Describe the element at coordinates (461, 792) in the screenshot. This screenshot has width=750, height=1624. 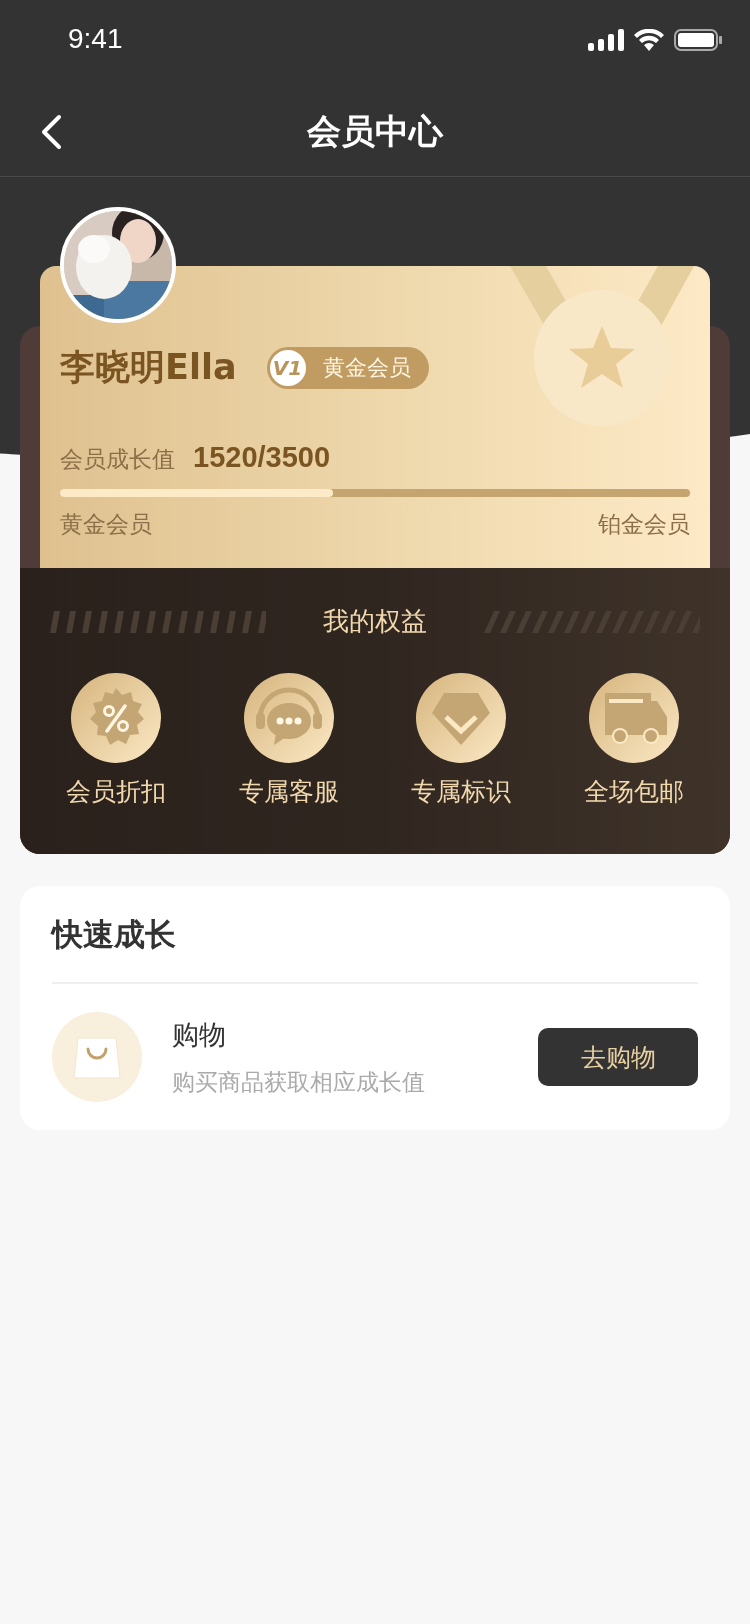
I see `benefit-label: 专属标识` at that location.